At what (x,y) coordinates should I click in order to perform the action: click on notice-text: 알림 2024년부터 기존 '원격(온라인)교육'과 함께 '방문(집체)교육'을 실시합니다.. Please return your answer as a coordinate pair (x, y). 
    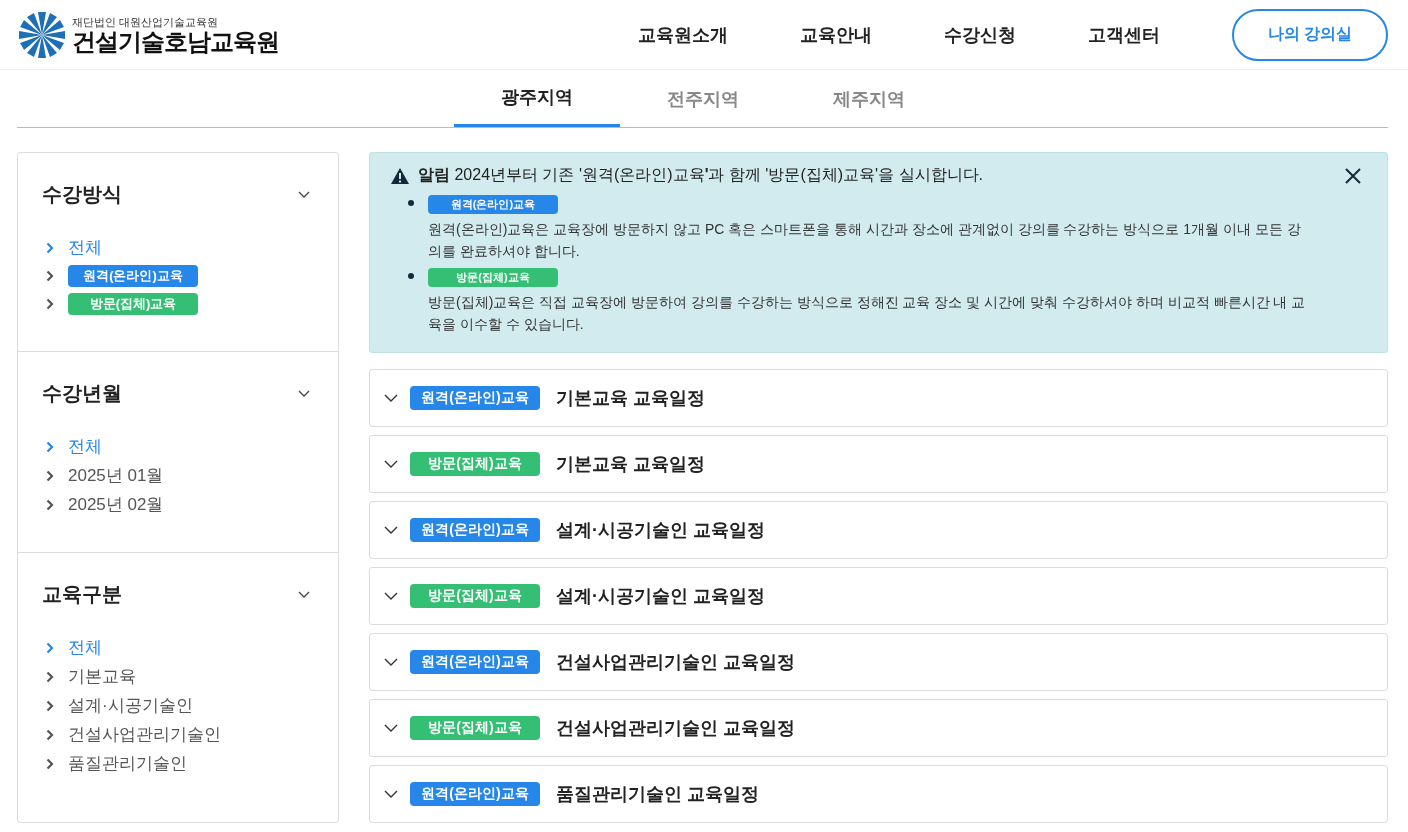
    Looking at the image, I should click on (701, 175).